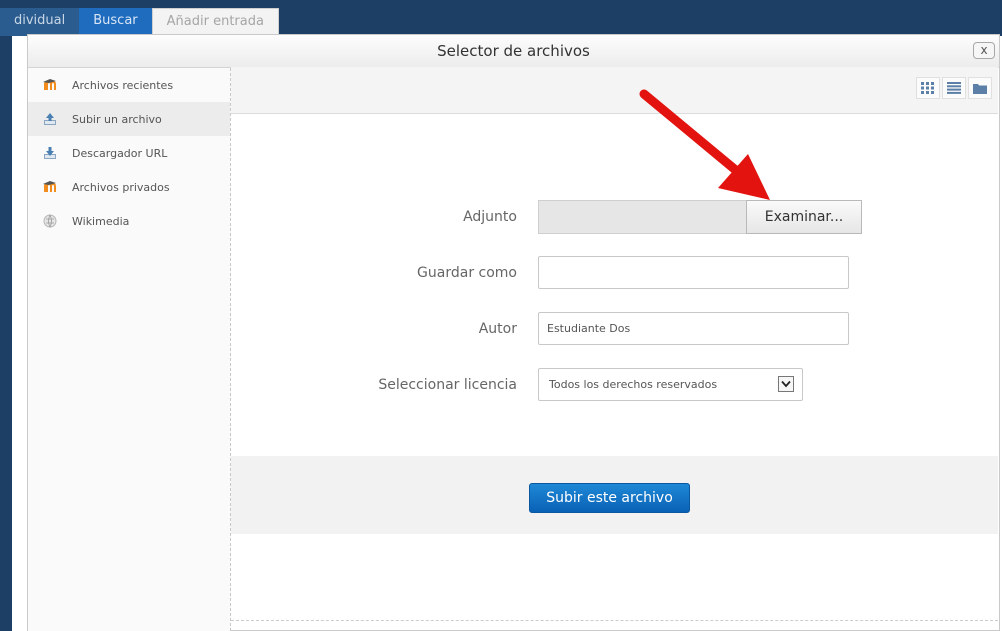  Describe the element at coordinates (6, 315) in the screenshot. I see `background-left-strip` at that location.